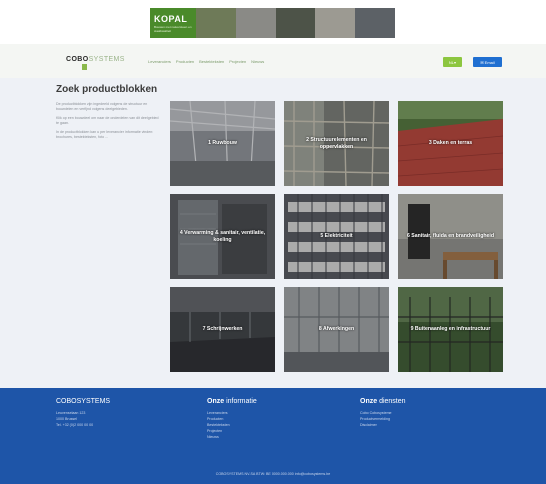 This screenshot has height=484, width=546. I want to click on footer-phone: Tel. +32 (0)2 000 00 00, so click(75, 425).